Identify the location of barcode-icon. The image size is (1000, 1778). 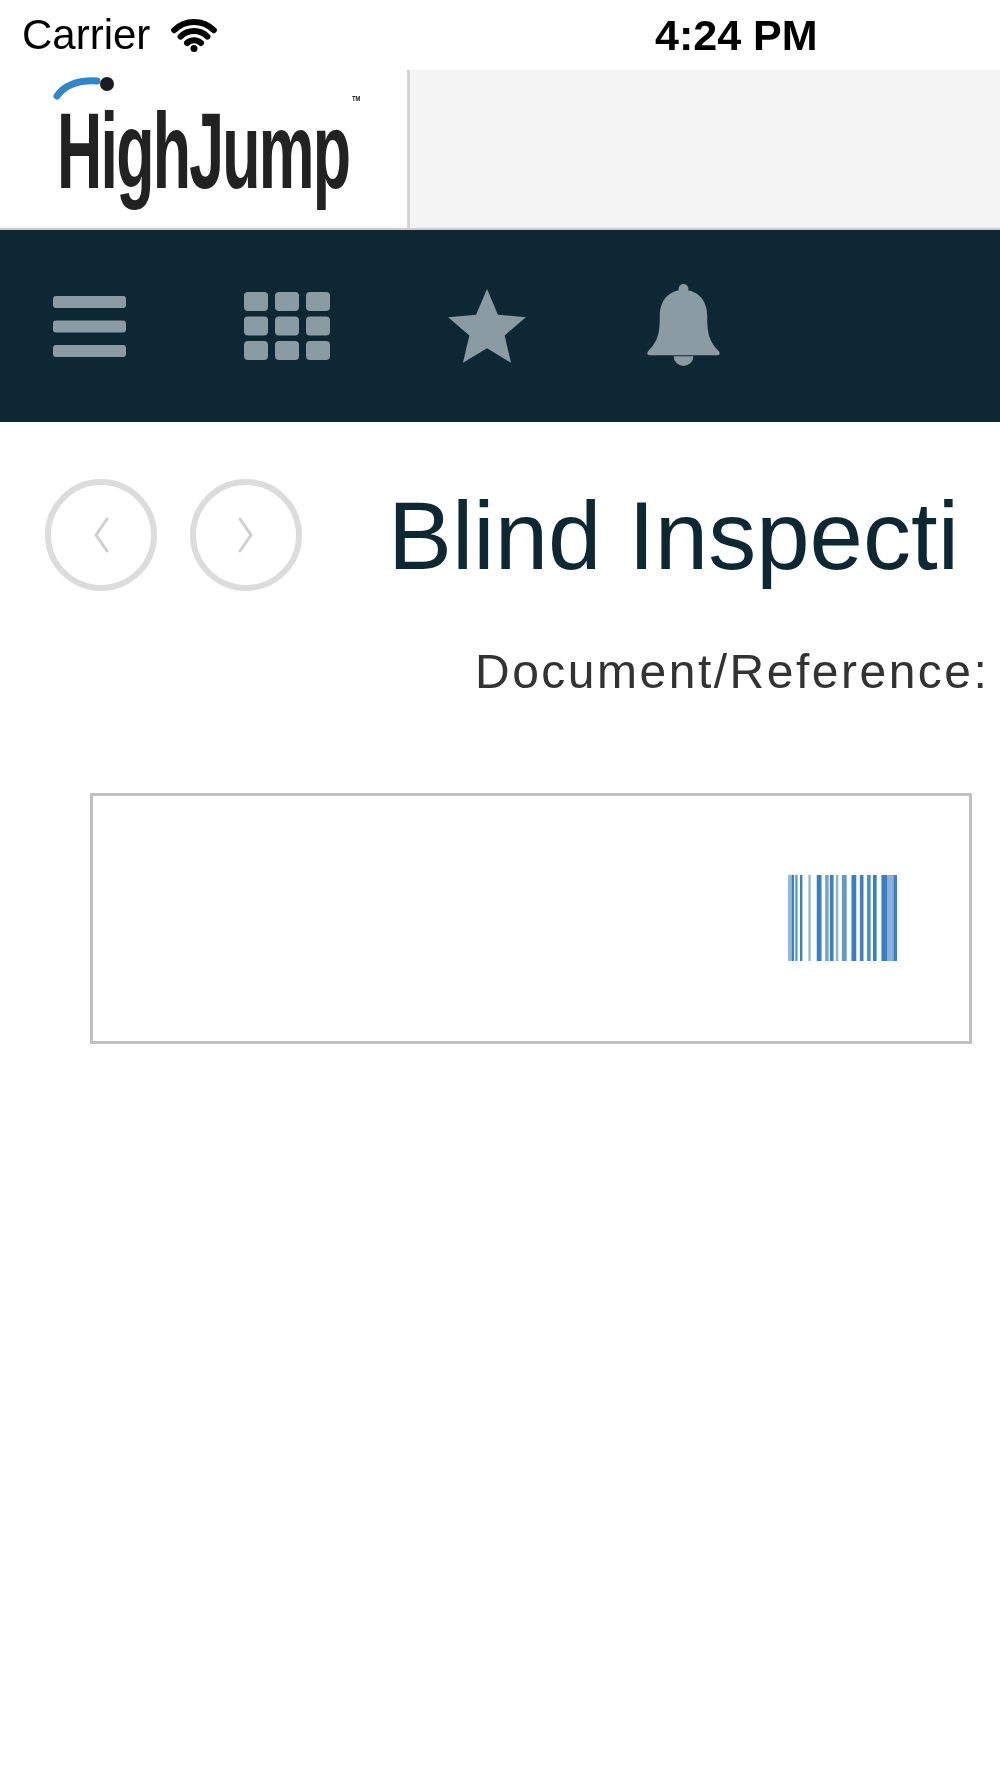
(842, 918).